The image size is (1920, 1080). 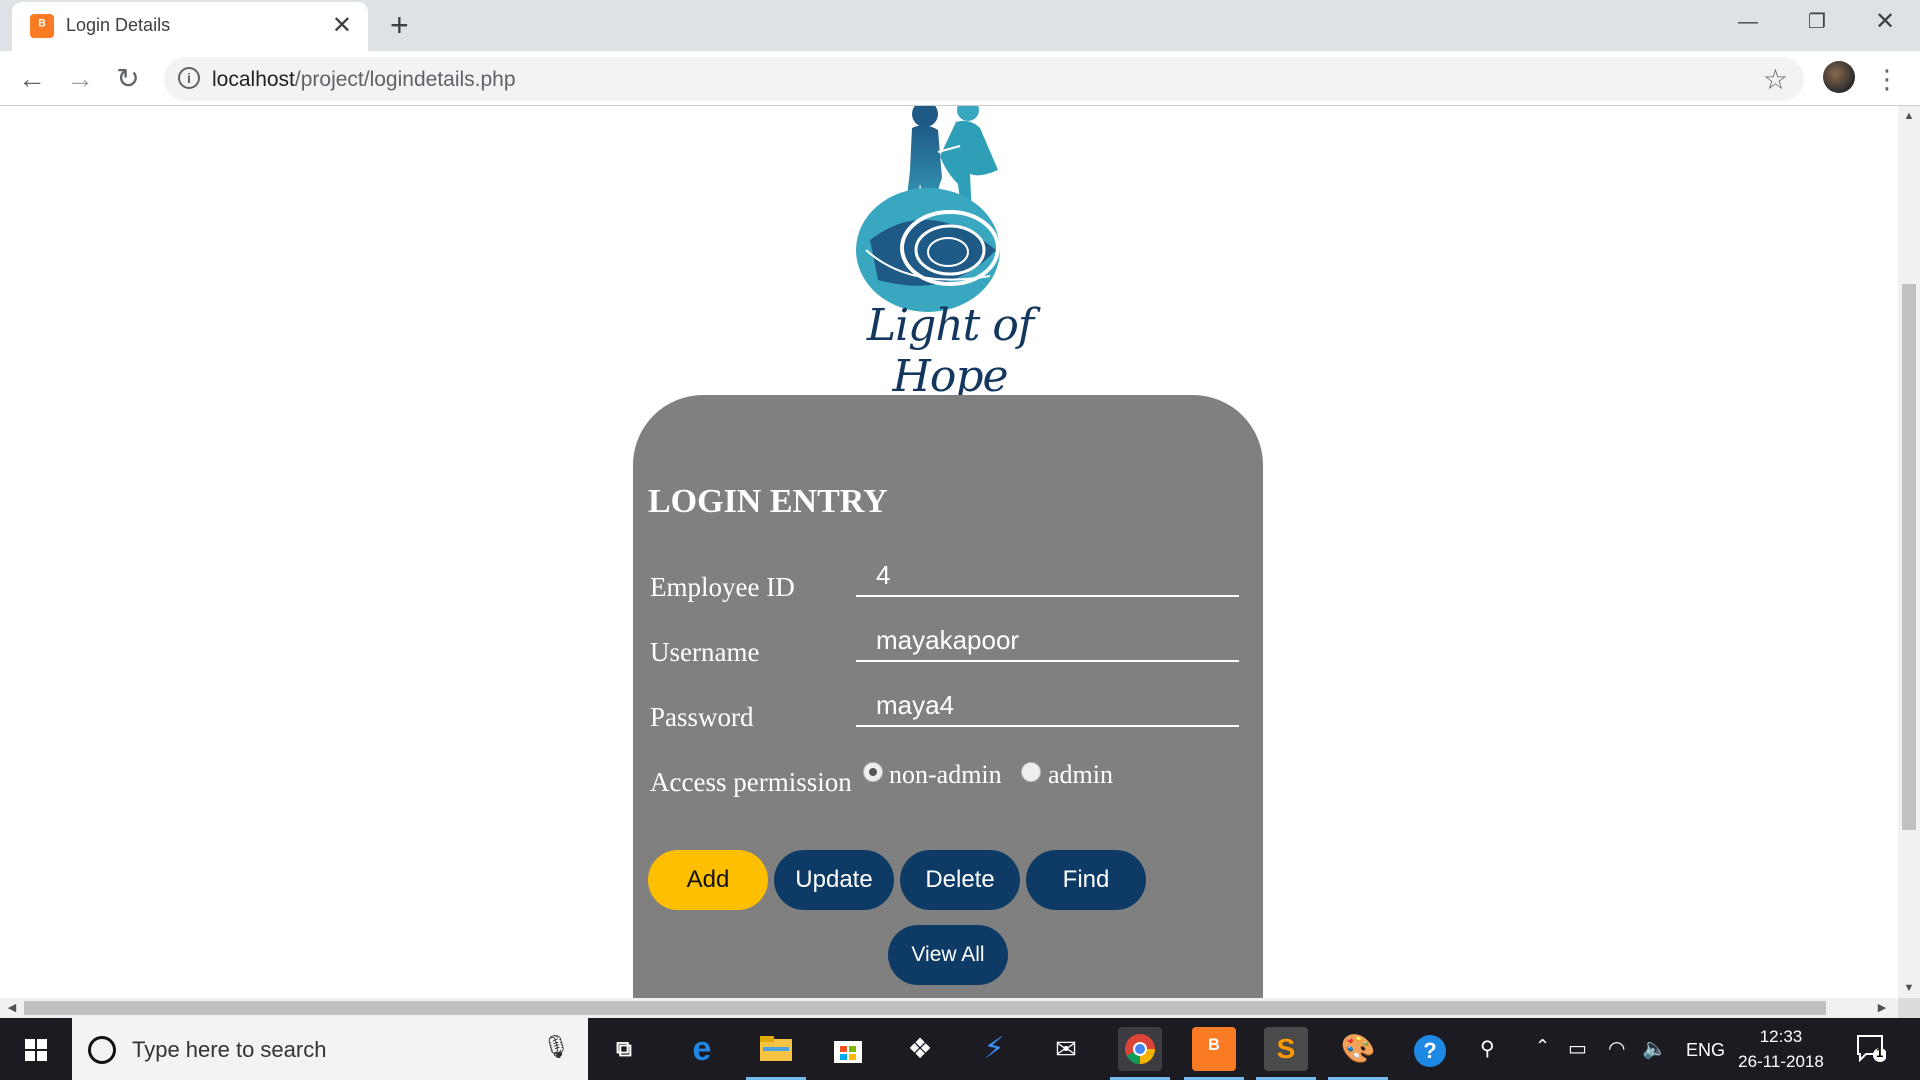 I want to click on forward-arrow-icon: →, so click(x=80, y=79).